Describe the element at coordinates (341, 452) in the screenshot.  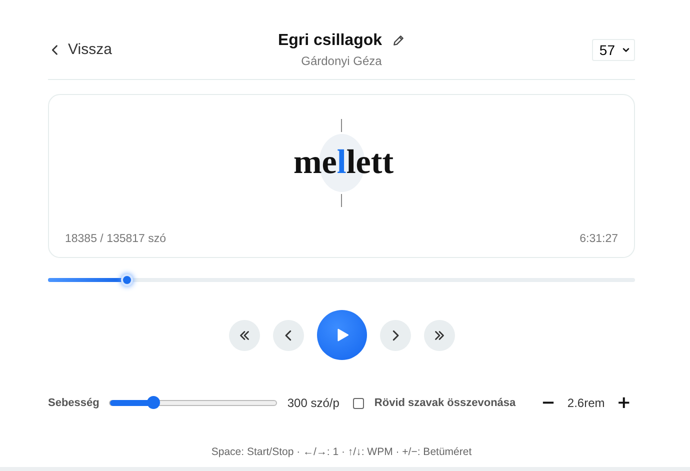
I see `keyboard-shortcuts-hint: Space: Start/Stop · ←/→: 1 · ↑/↓: WPM · +/−: Betüméret` at that location.